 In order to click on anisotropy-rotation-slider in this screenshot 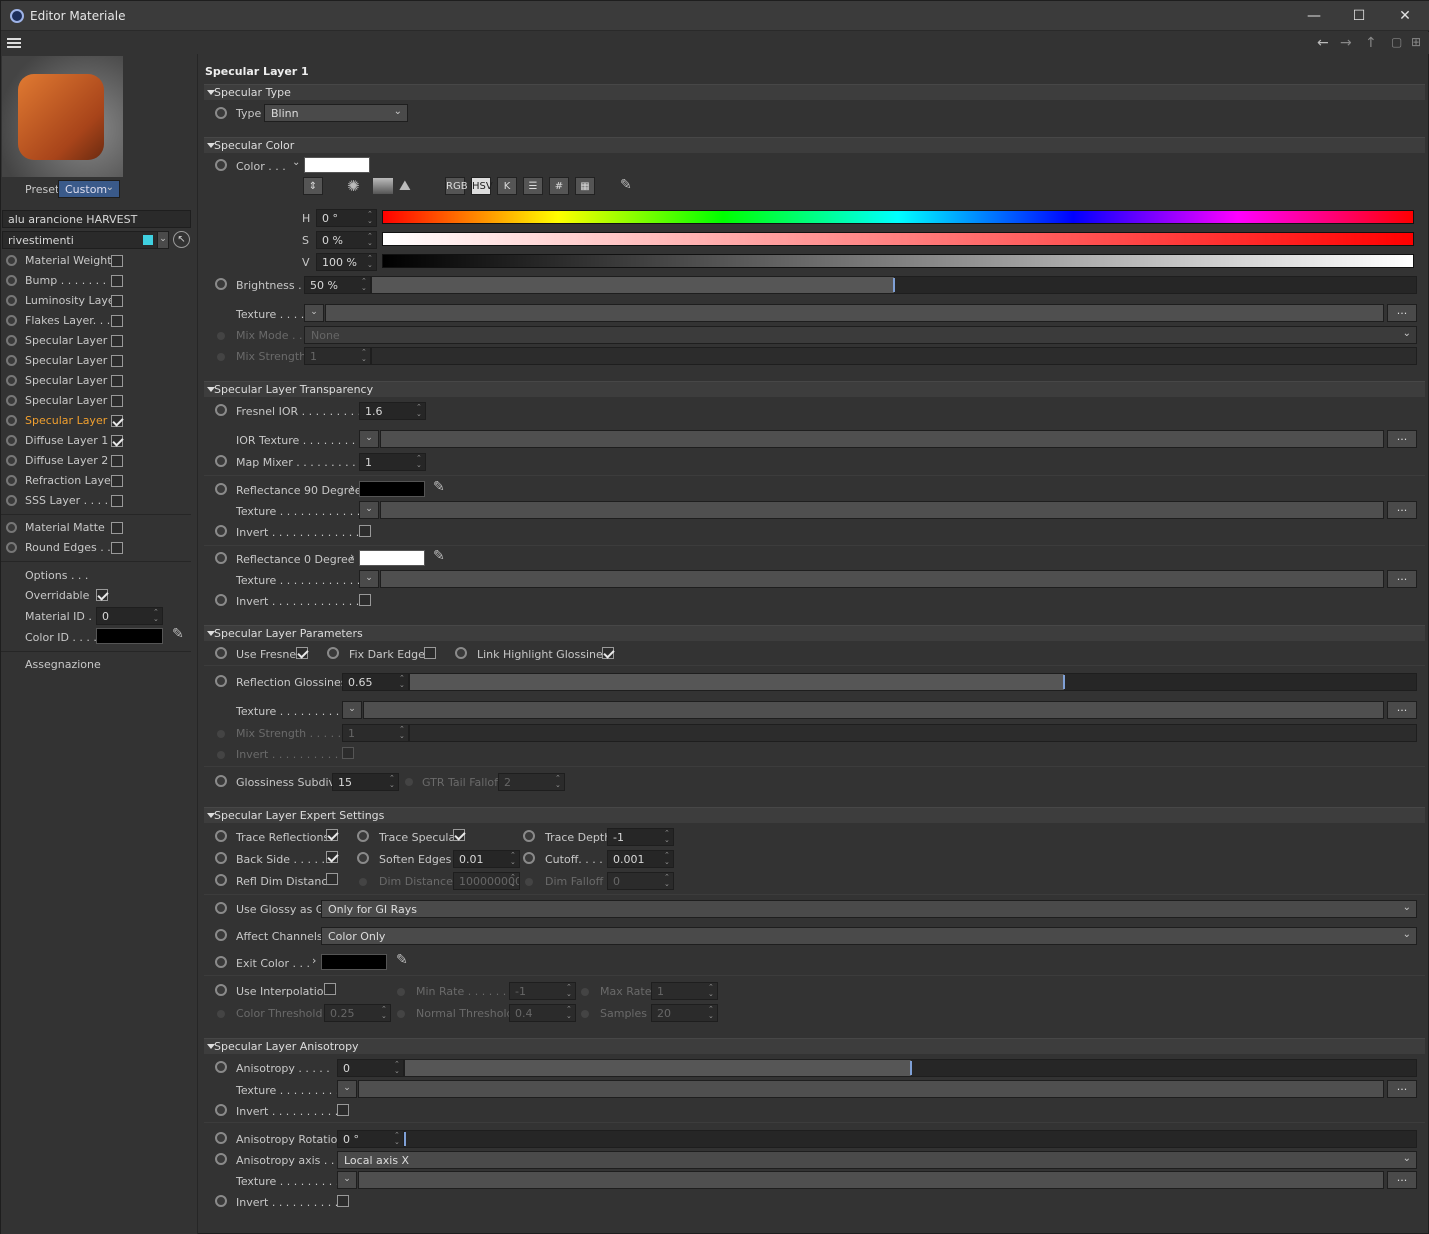, I will do `click(910, 1139)`.